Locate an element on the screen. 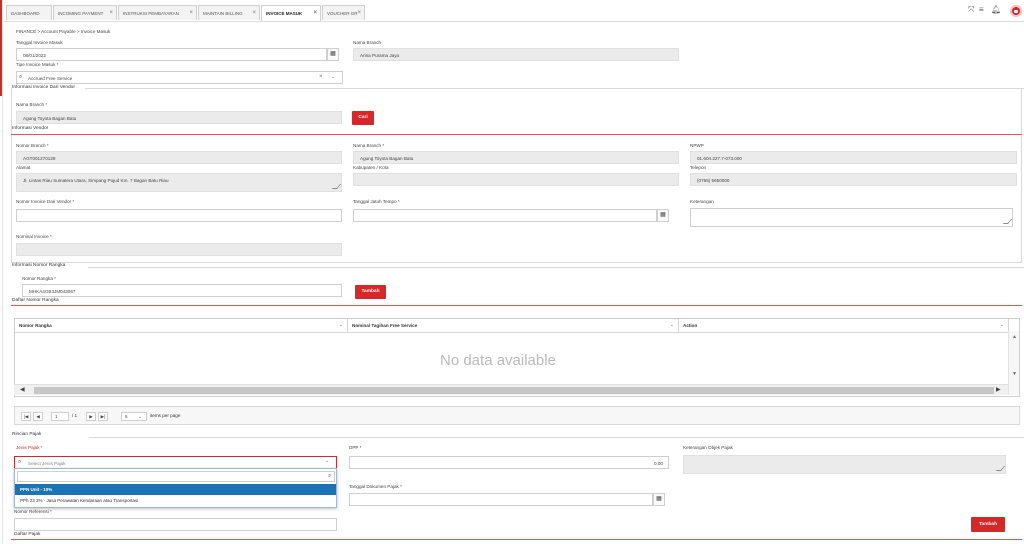 The height and width of the screenshot is (544, 1024). jenis-pajak-label: Jenis Pajak * is located at coordinates (29, 447).